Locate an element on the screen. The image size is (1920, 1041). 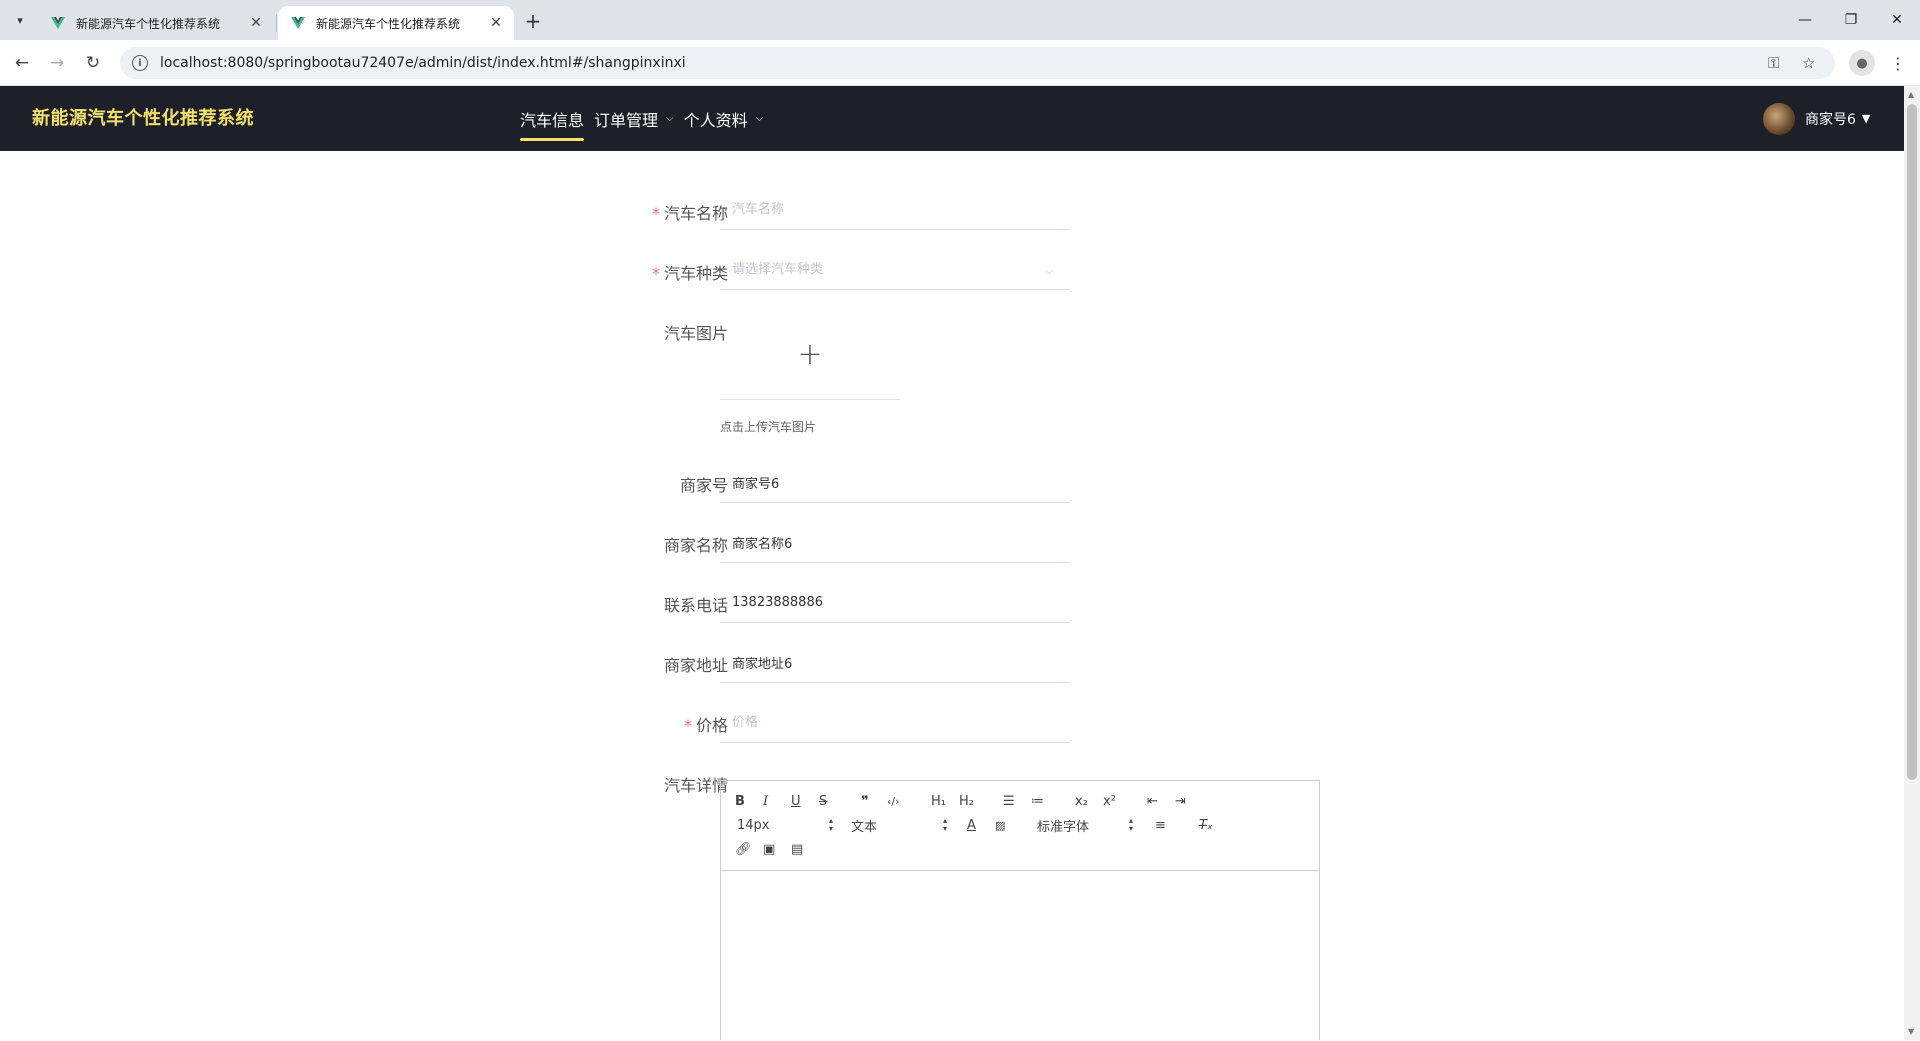
editor-content-area is located at coordinates (1020, 956).